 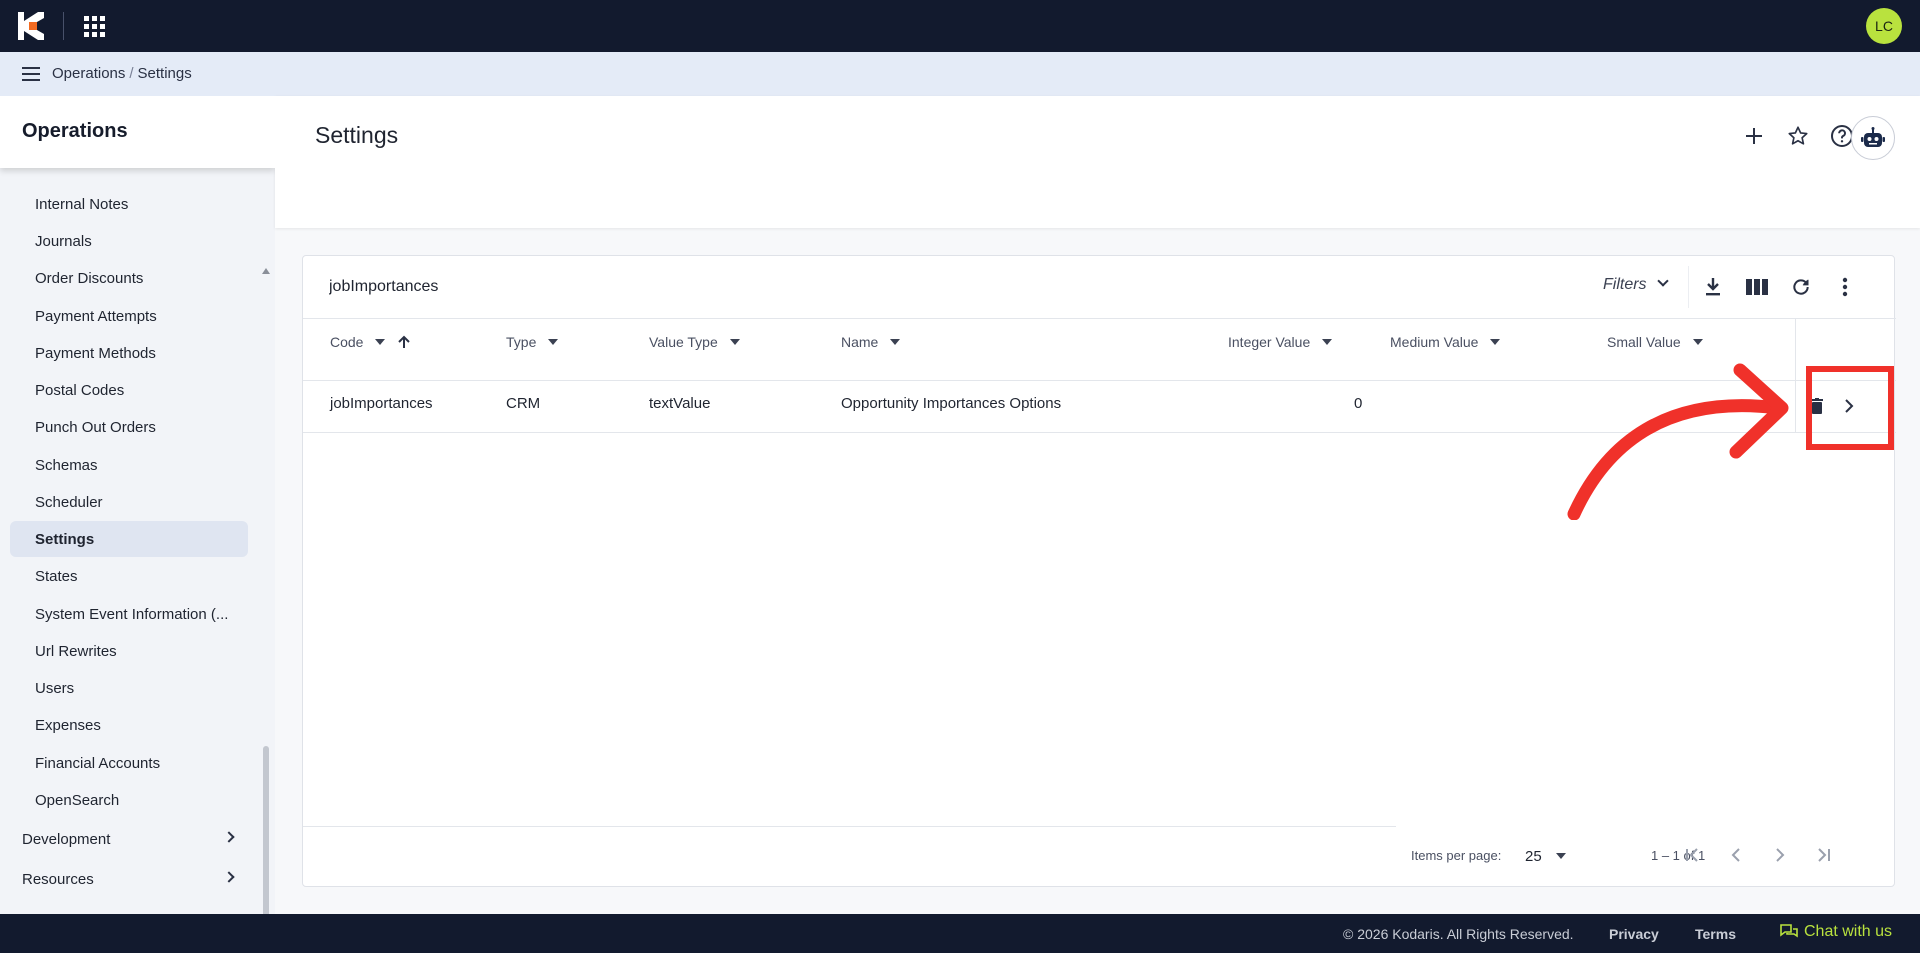 What do you see at coordinates (164, 73) in the screenshot?
I see `breadcrumb-settings: Settings` at bounding box center [164, 73].